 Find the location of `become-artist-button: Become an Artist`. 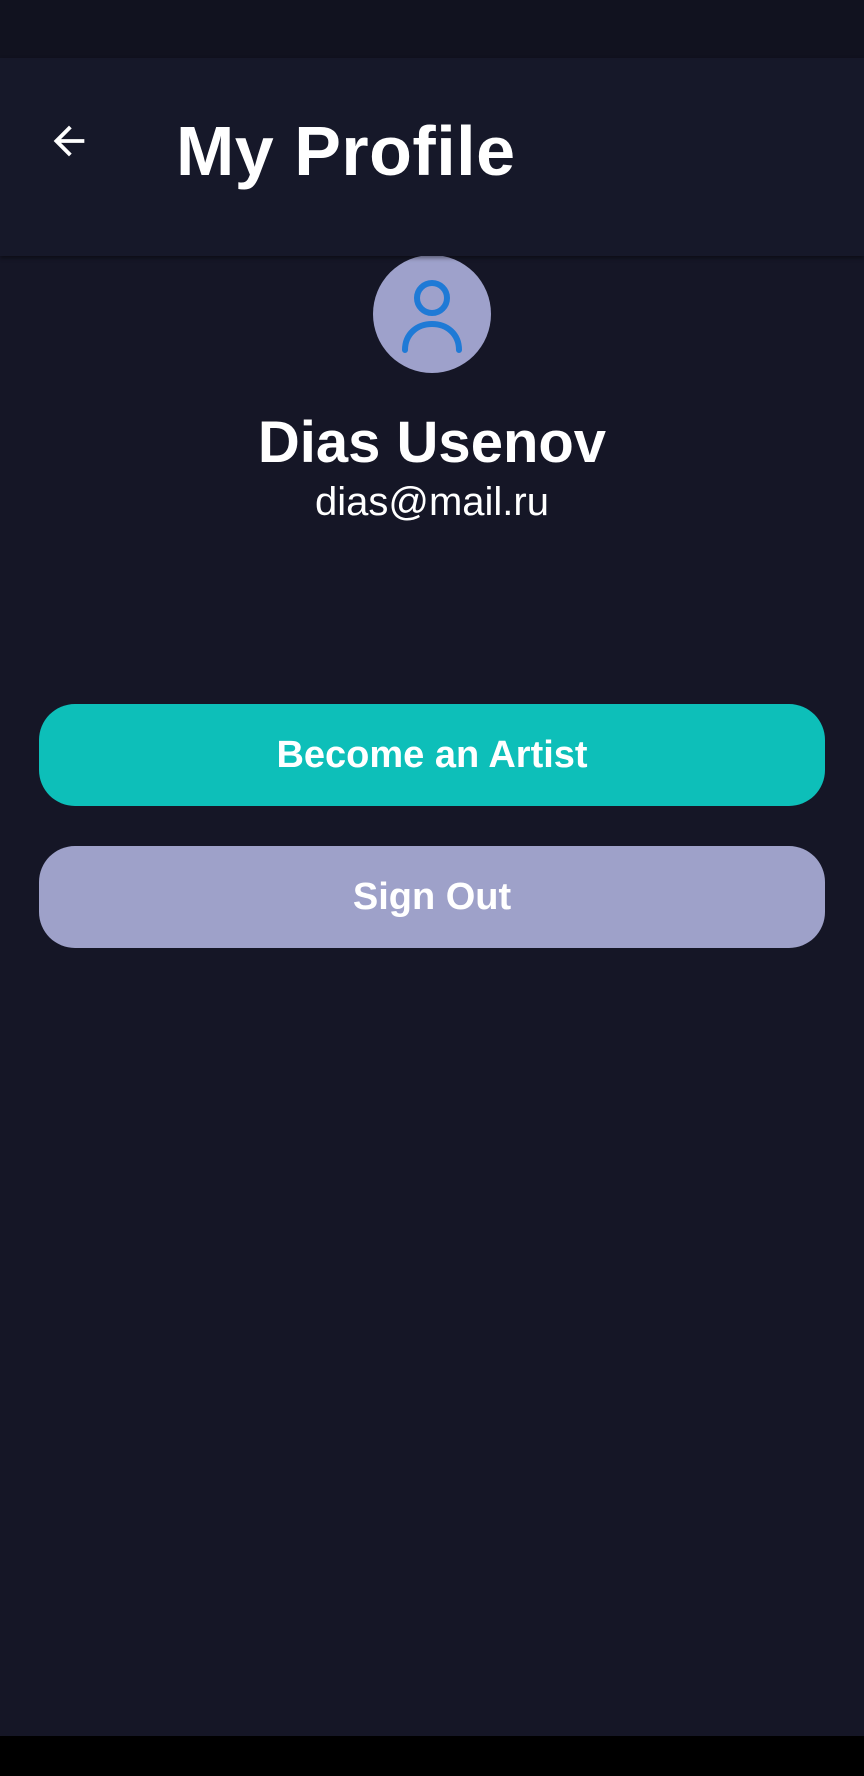

become-artist-button: Become an Artist is located at coordinates (432, 755).